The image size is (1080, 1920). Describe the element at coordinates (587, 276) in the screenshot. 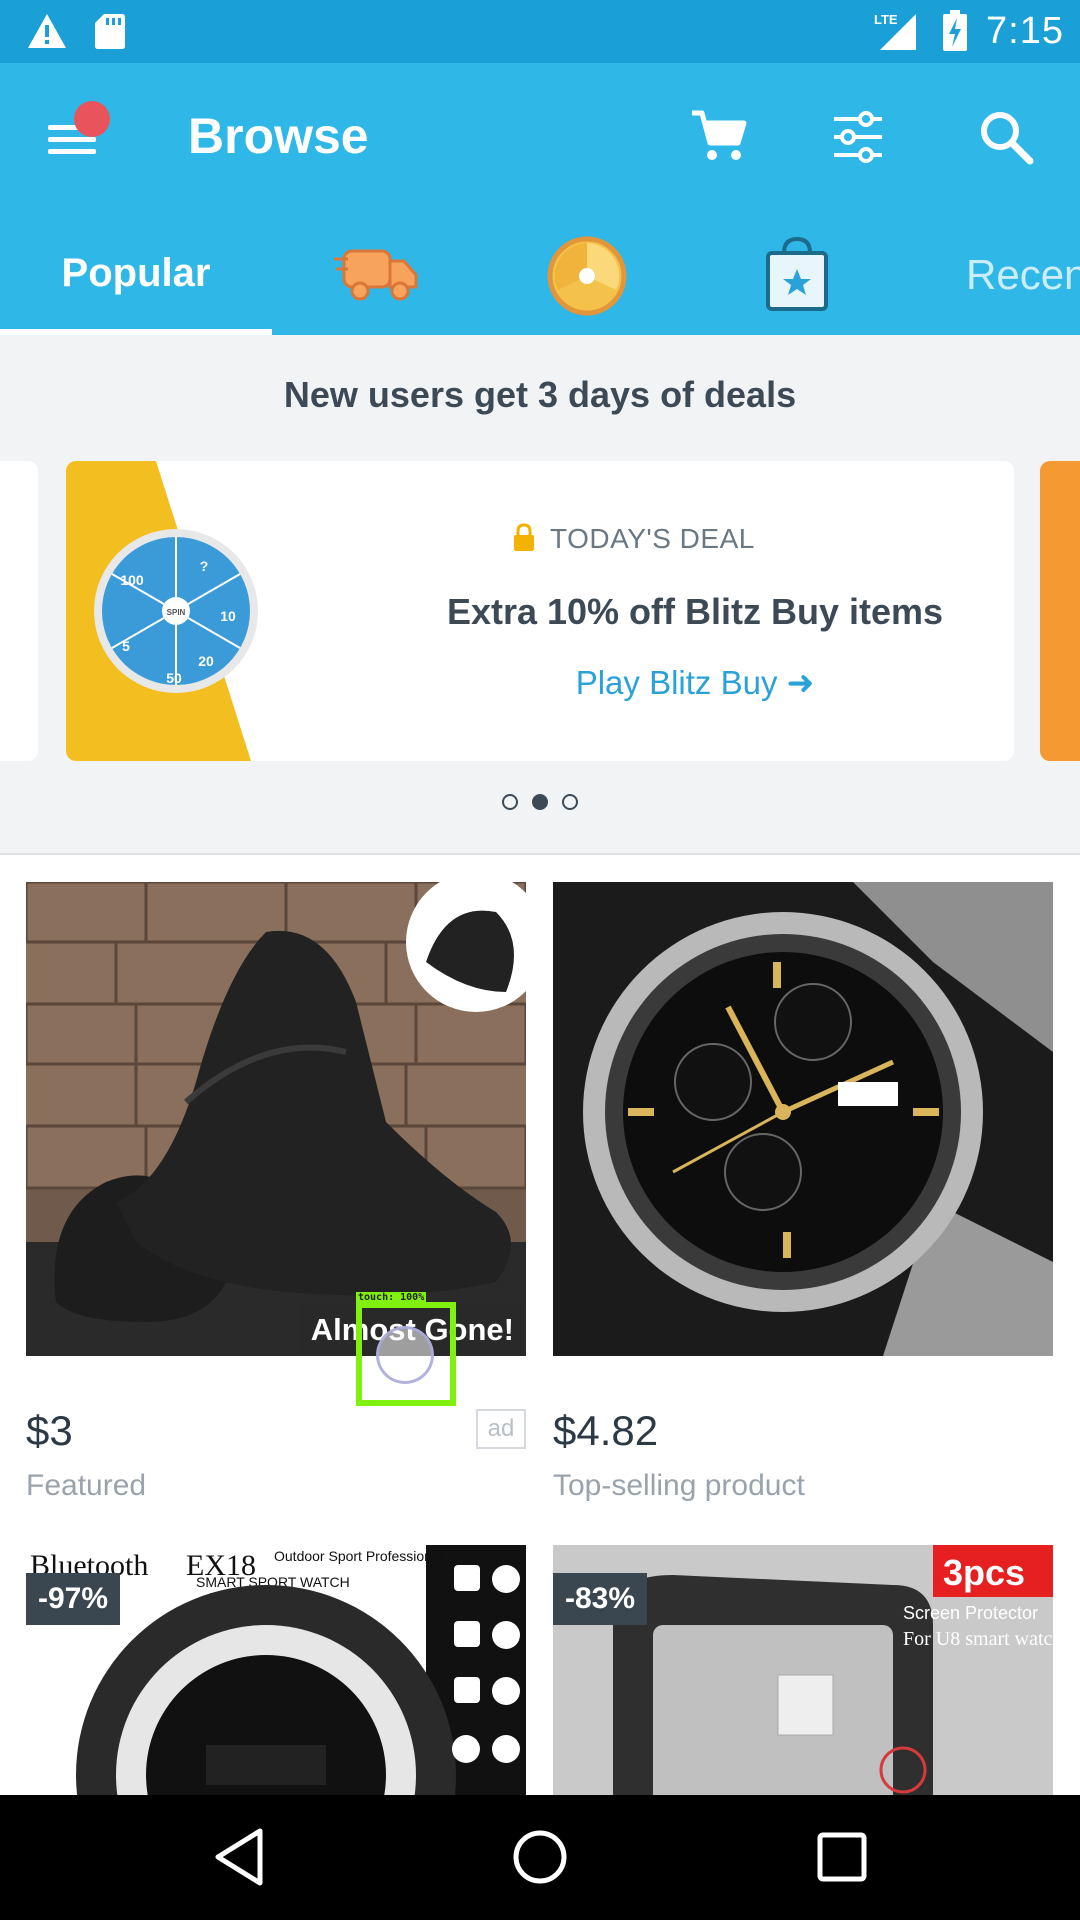

I see `blitz-wheel-icon` at that location.